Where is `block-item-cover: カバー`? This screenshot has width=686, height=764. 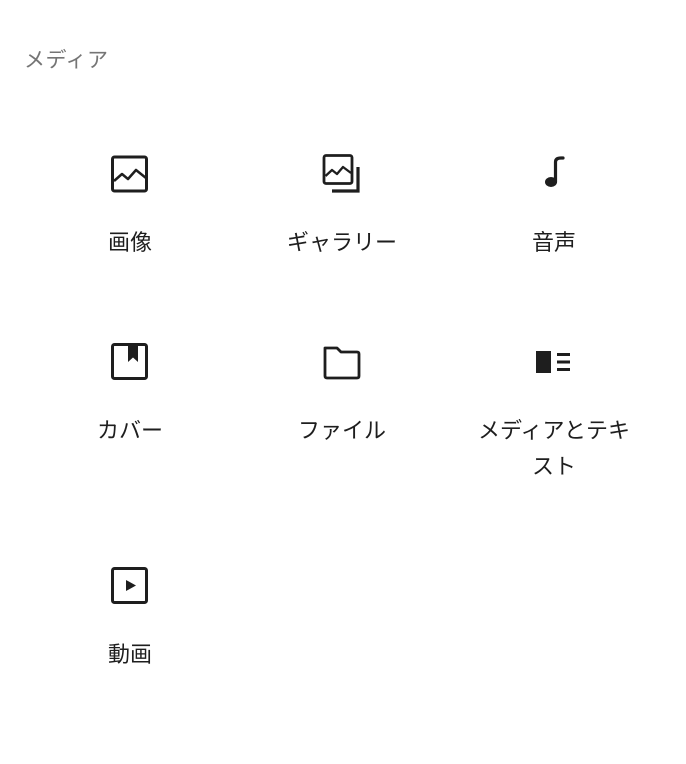 block-item-cover: カバー is located at coordinates (130, 401).